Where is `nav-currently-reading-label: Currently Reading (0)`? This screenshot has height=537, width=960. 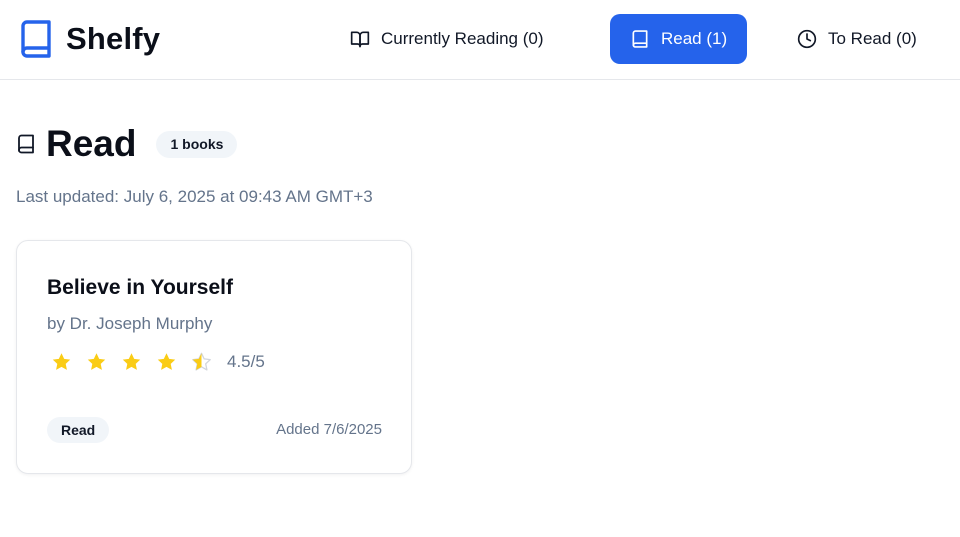
nav-currently-reading-label: Currently Reading (0) is located at coordinates (462, 38).